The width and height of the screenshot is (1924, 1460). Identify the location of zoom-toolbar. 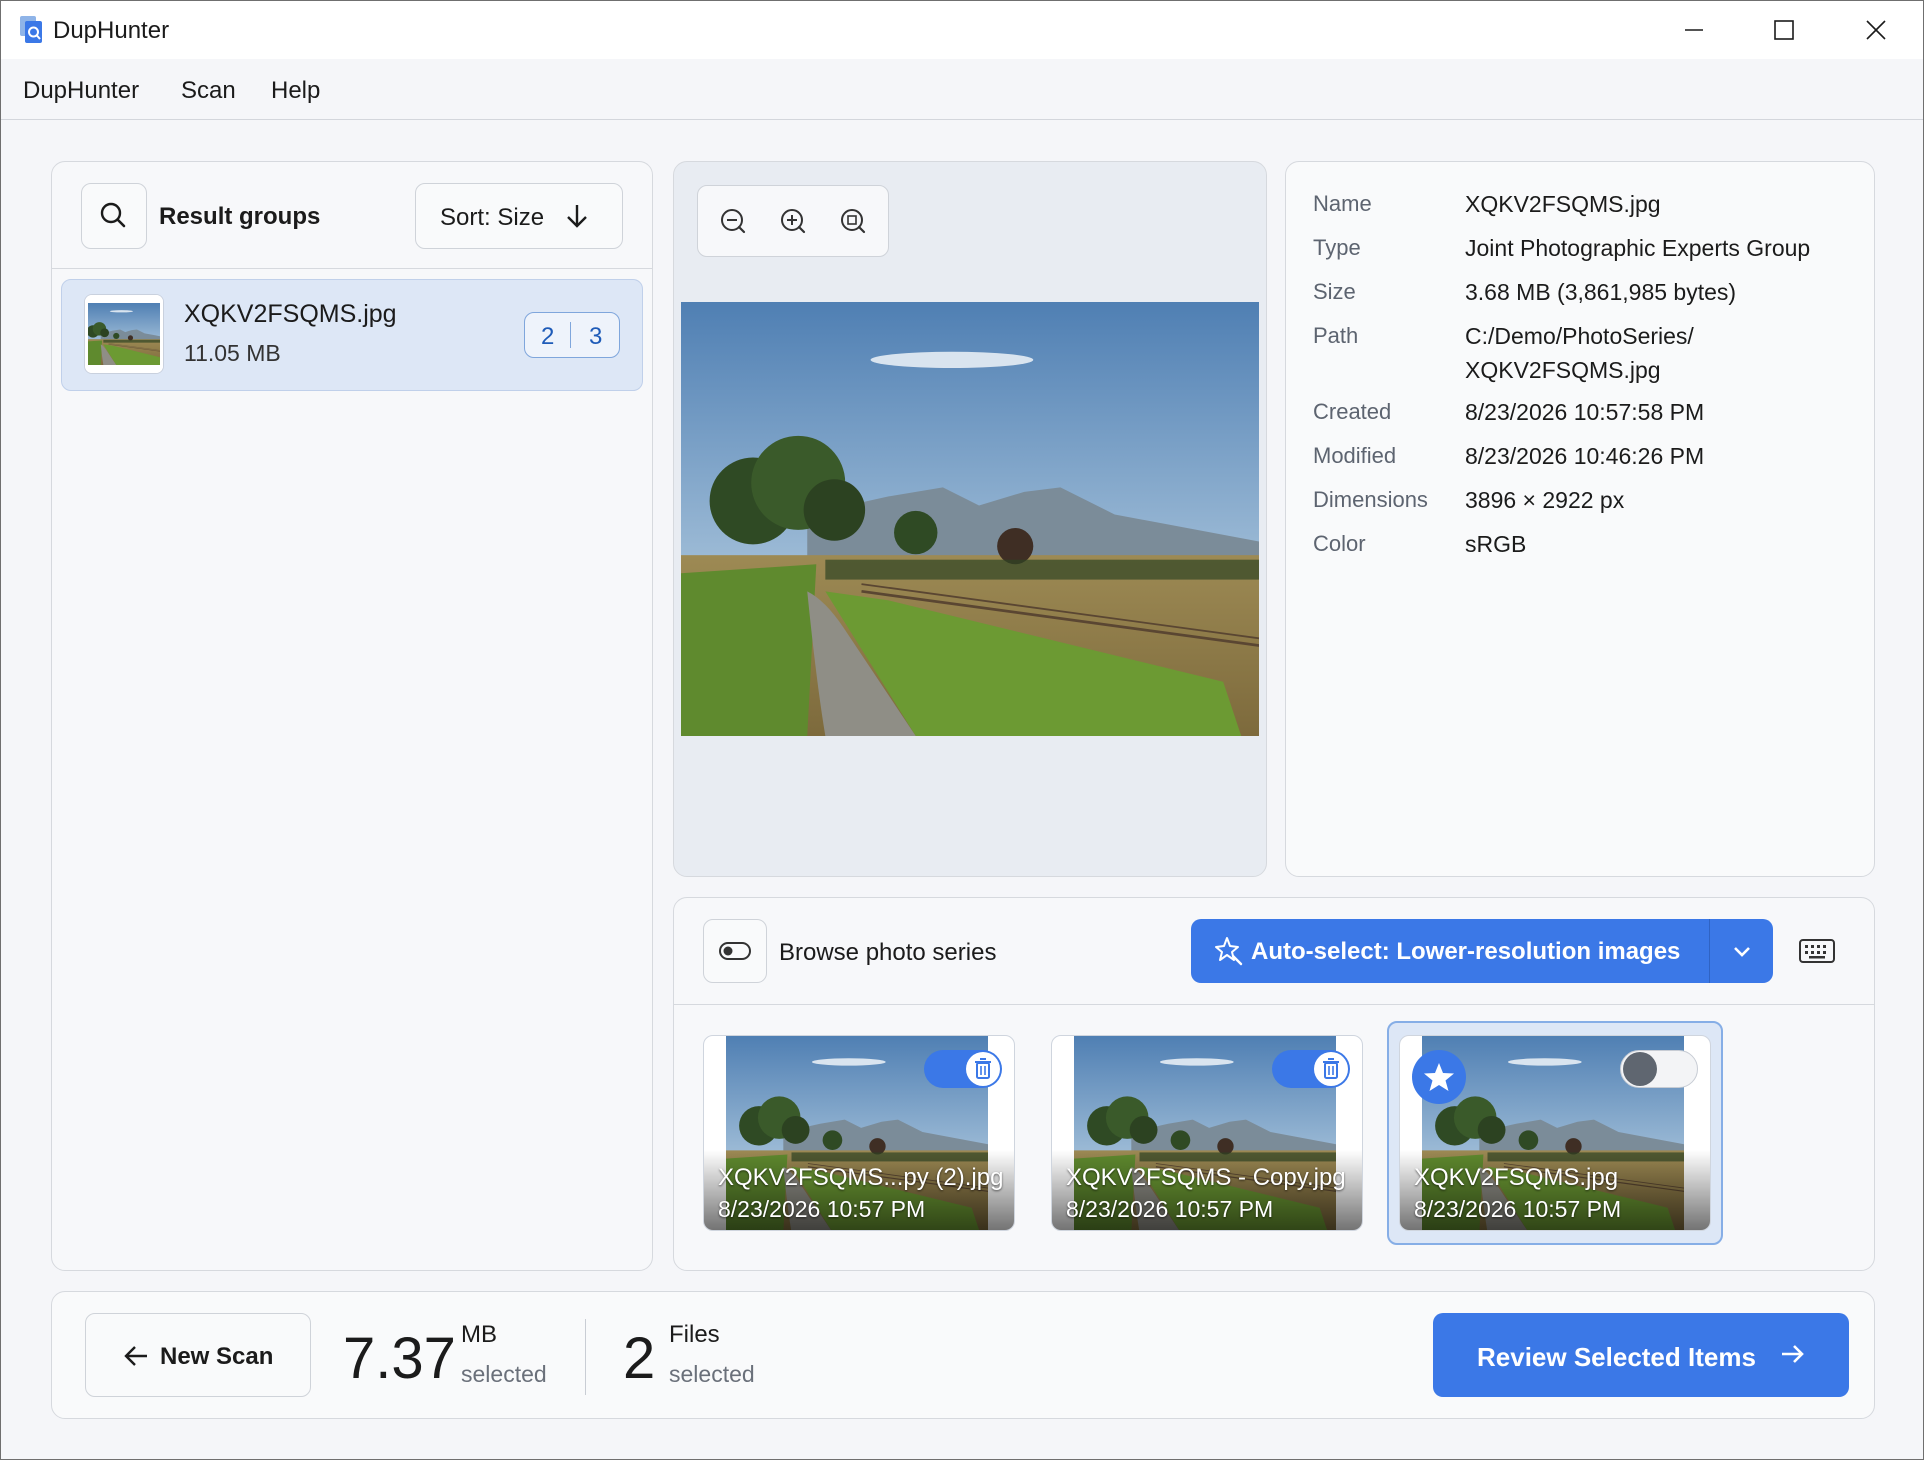
(793, 221).